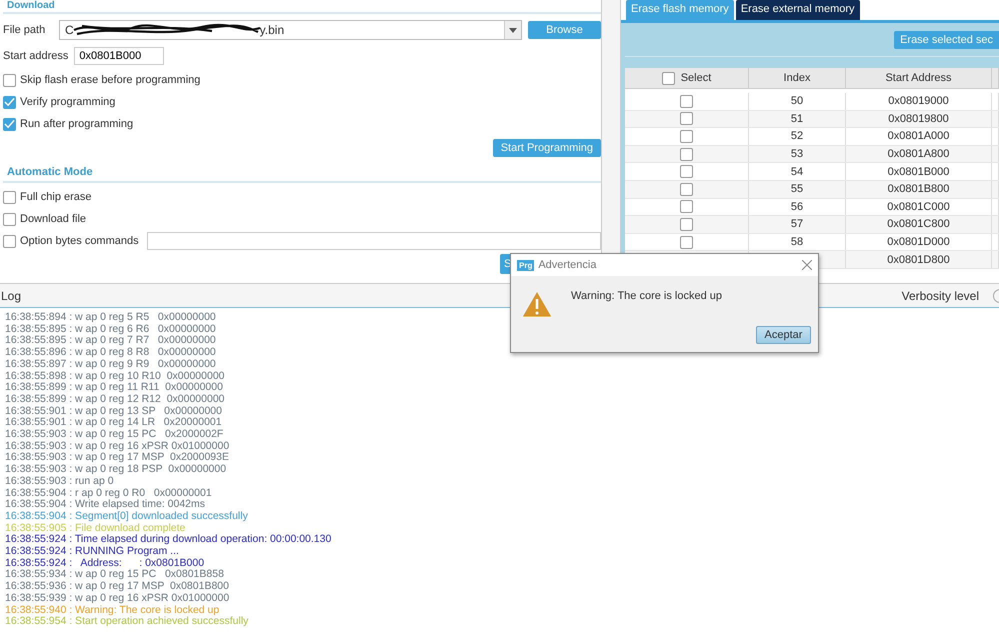 The height and width of the screenshot is (642, 999). I want to click on table-cell: 0x0801B800, so click(919, 189).